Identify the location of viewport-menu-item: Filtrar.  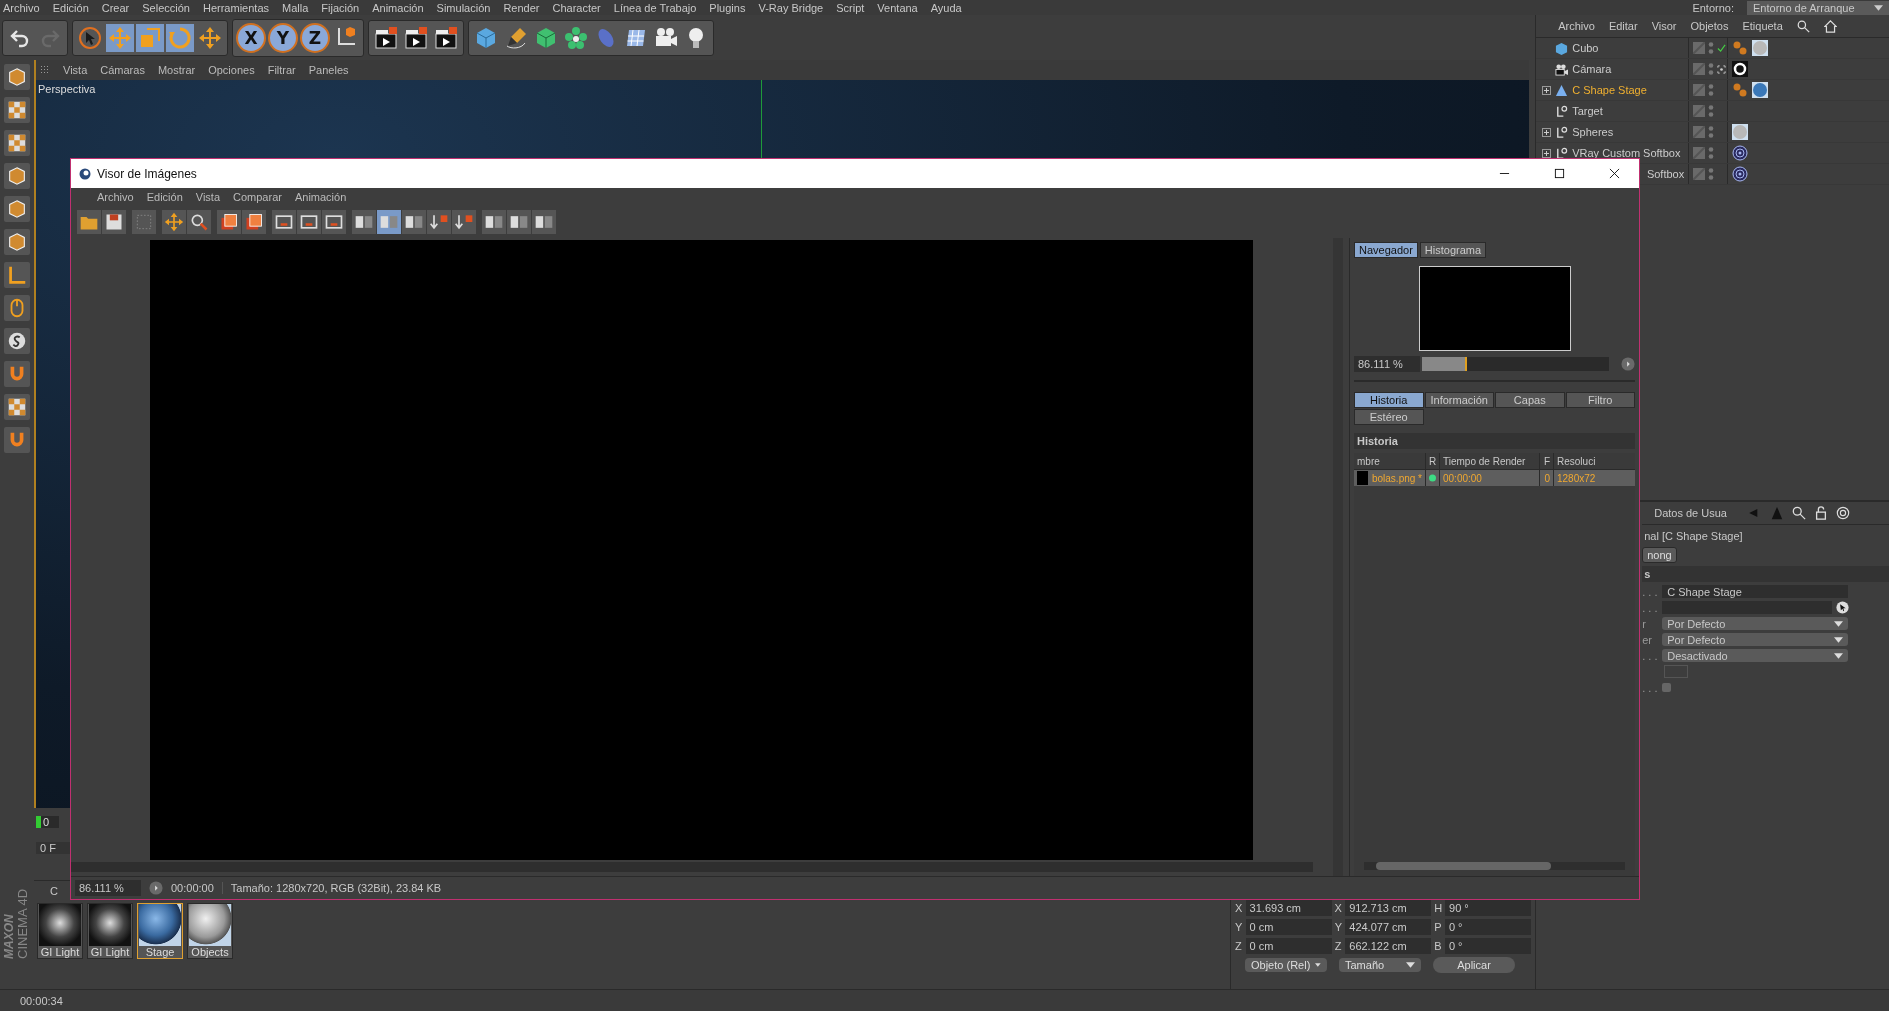
(281, 70).